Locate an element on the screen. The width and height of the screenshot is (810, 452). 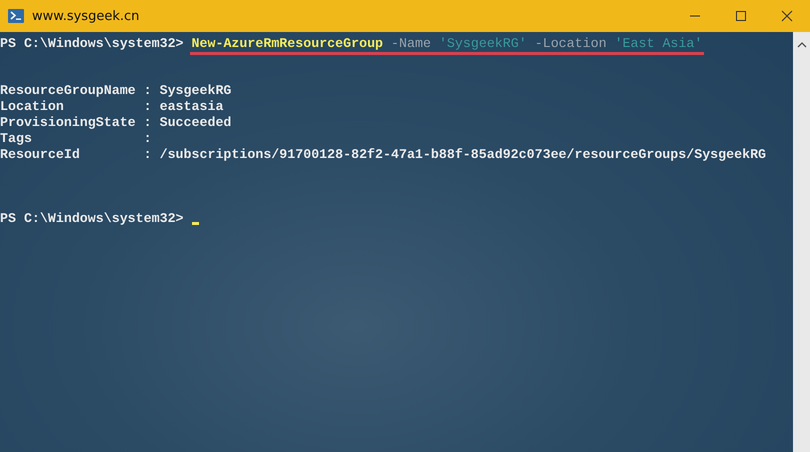
scrollbar is located at coordinates (801, 242).